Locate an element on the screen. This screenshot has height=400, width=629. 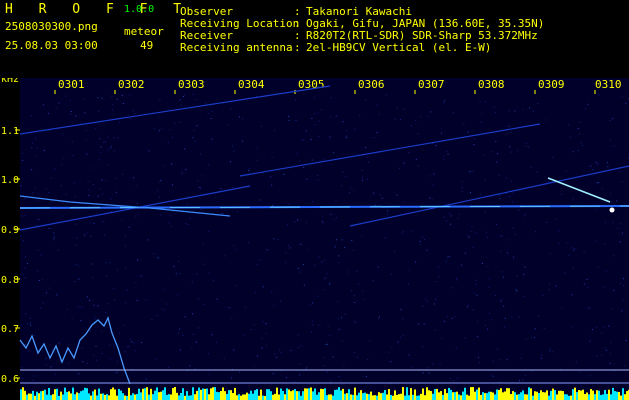
freq-unit: kHz is located at coordinates (10, 81).